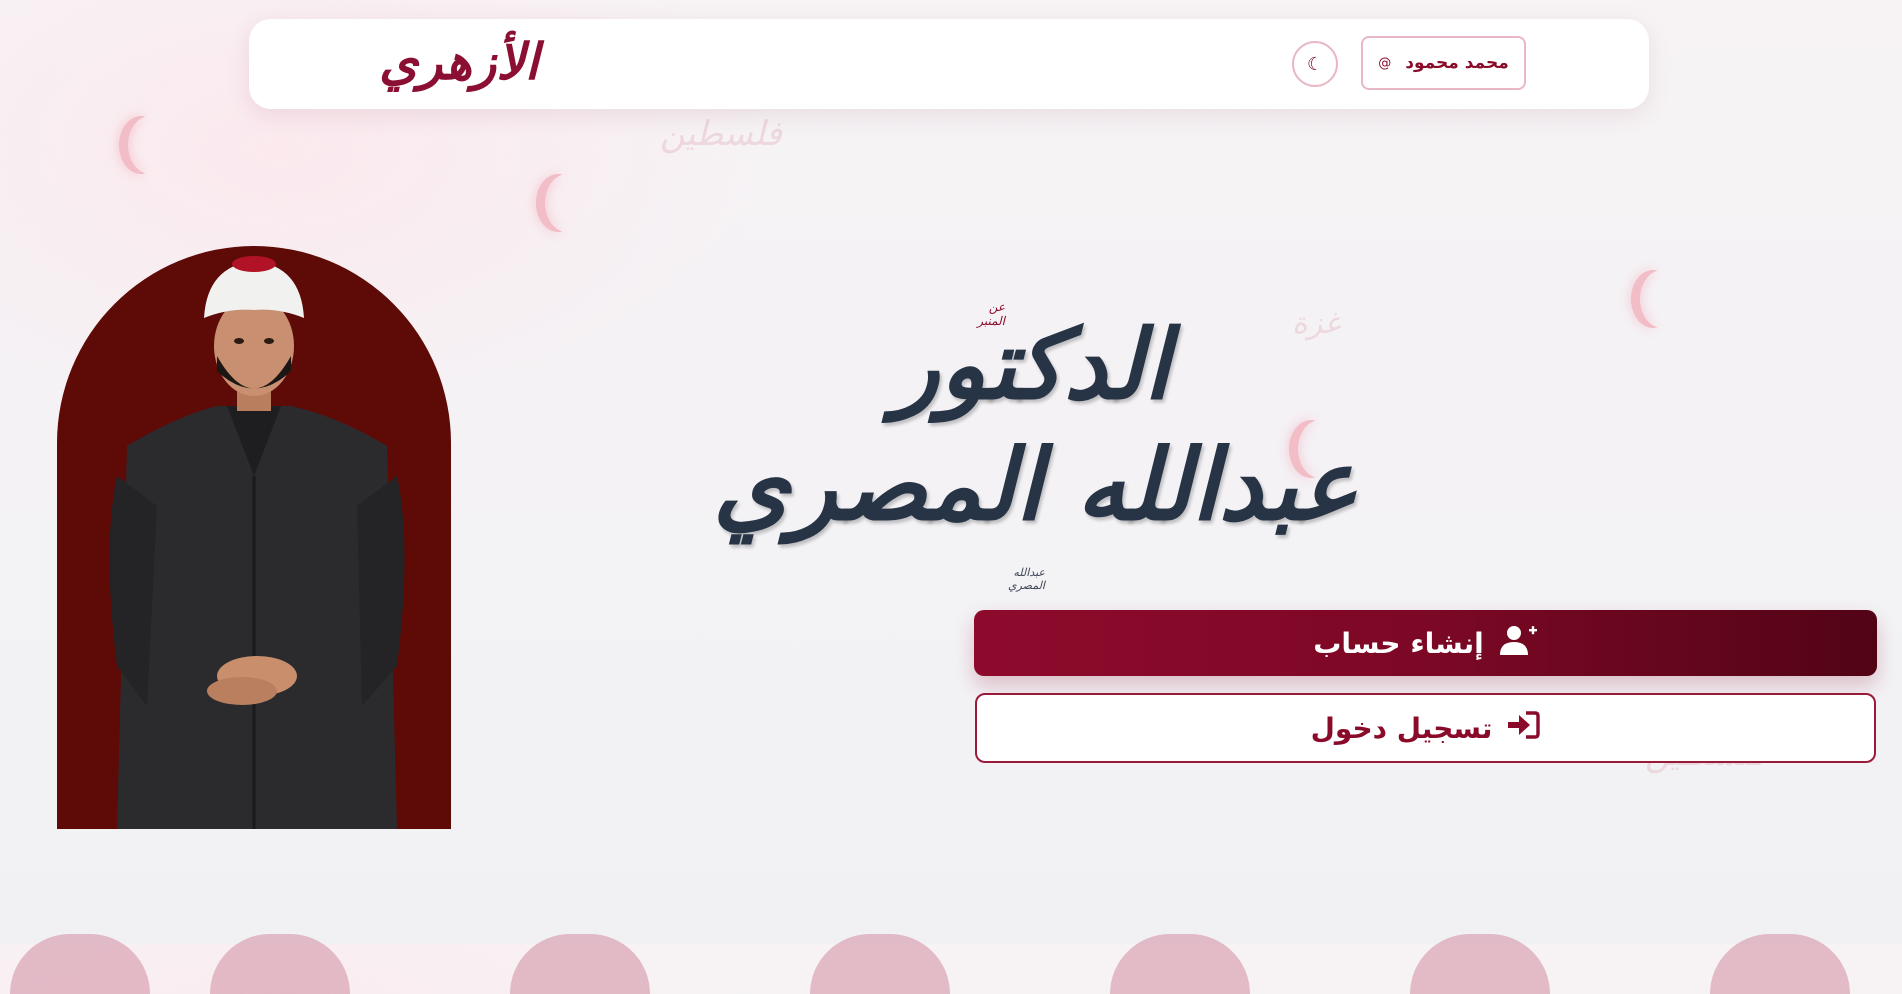 The image size is (1902, 994). I want to click on site-logo: الأزهري, so click(459, 62).